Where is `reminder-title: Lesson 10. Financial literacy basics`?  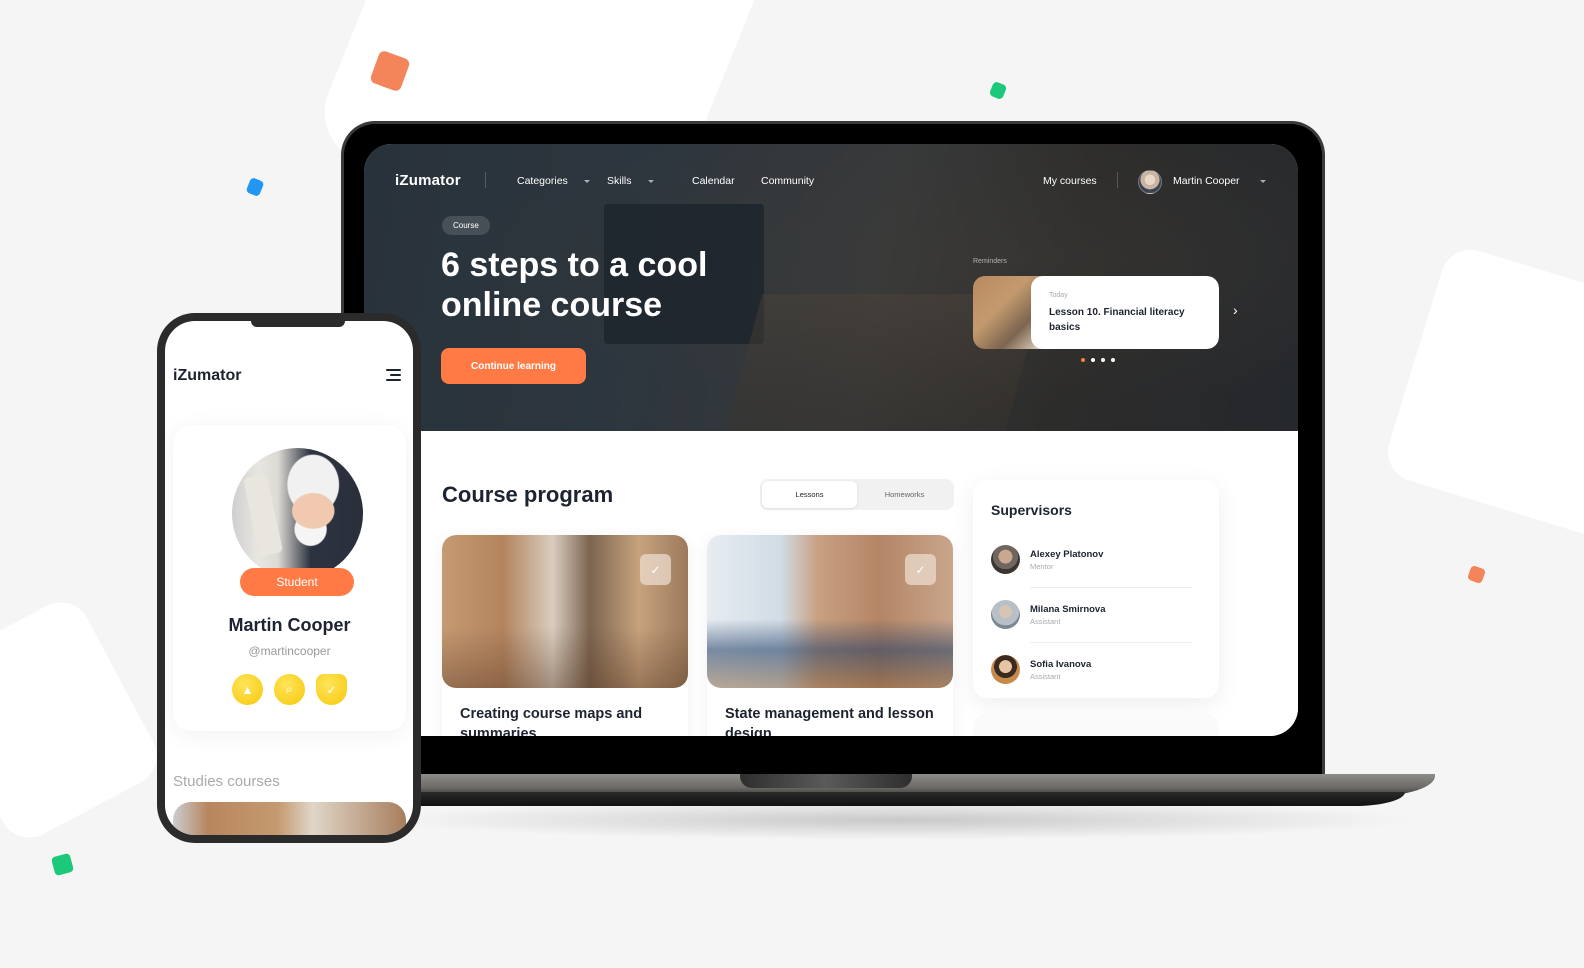
reminder-title: Lesson 10. Financial literacy basics is located at coordinates (1117, 320).